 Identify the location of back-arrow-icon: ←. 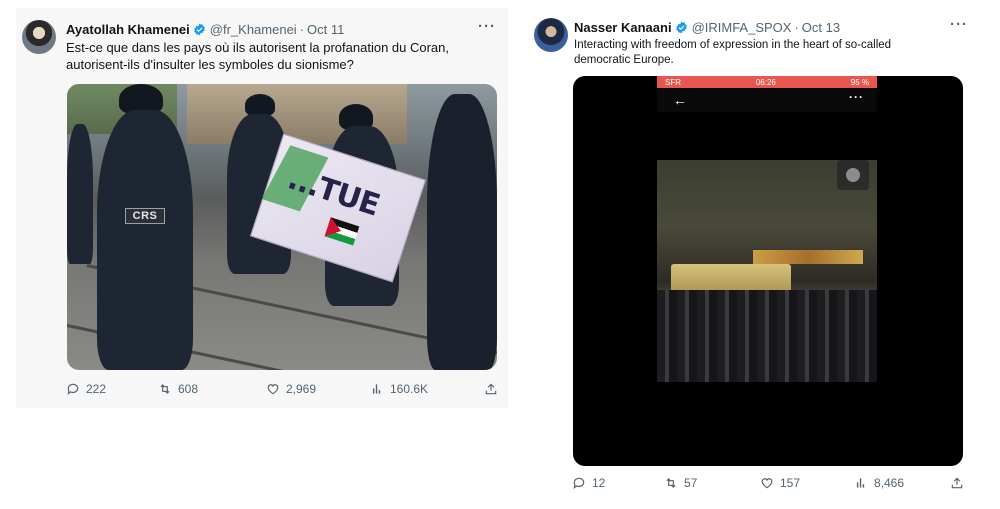
(680, 100).